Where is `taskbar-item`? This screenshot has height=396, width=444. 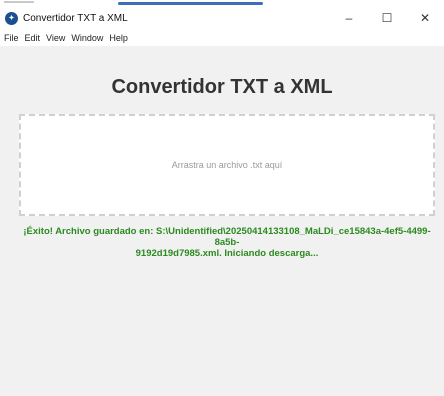 taskbar-item is located at coordinates (19, 2).